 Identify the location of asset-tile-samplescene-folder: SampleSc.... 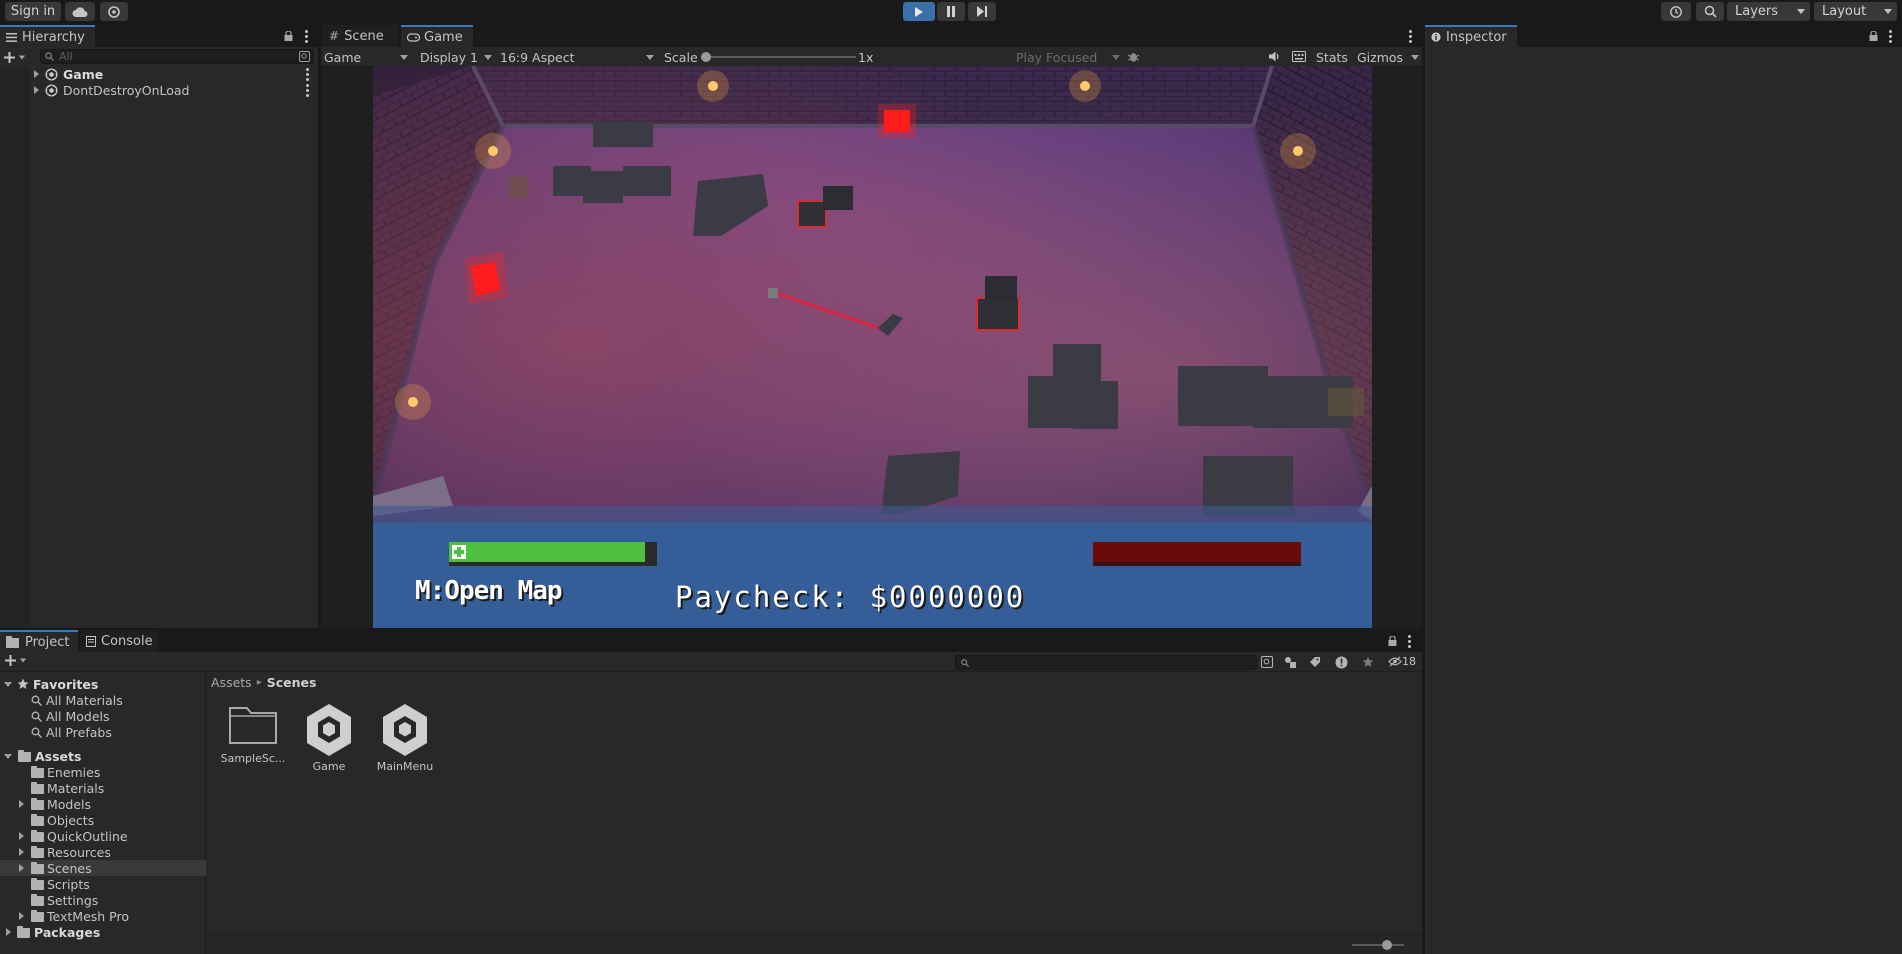
(253, 733).